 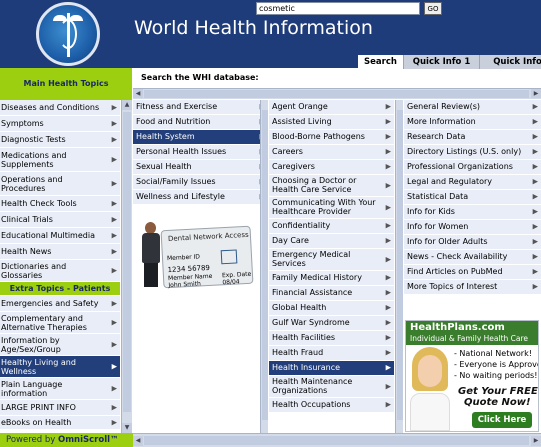 What do you see at coordinates (472, 257) in the screenshot?
I see `col3-item: News - Check Availability ▶` at bounding box center [472, 257].